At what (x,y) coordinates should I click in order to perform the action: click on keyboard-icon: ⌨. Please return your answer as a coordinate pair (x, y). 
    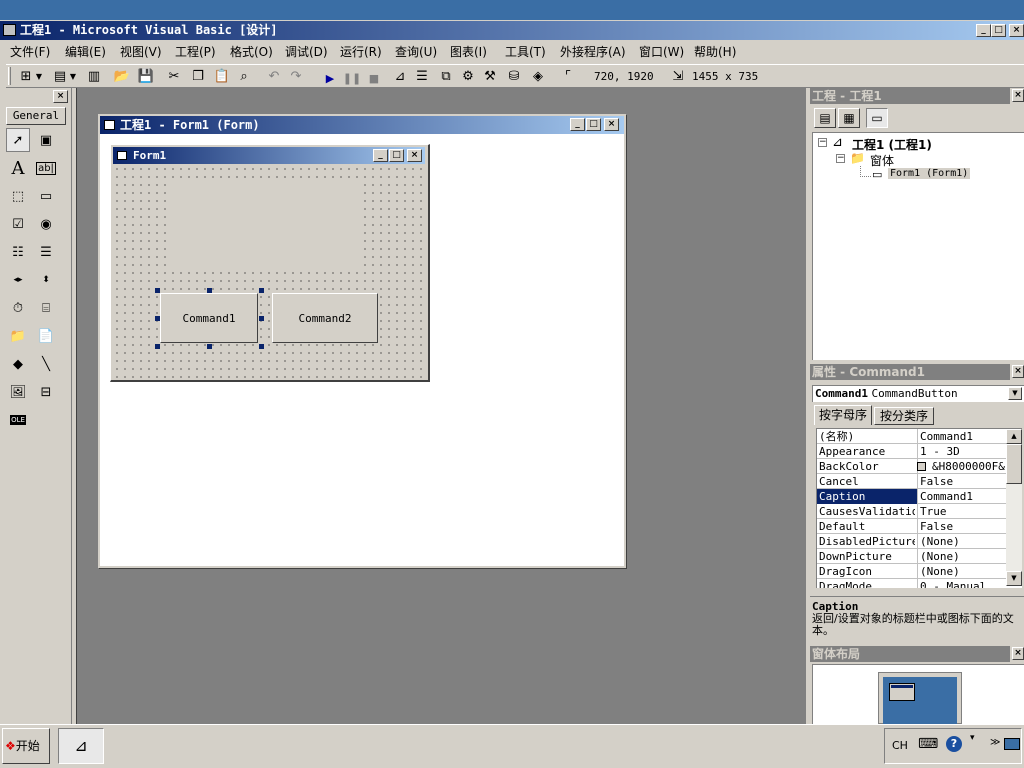
    Looking at the image, I should click on (928, 744).